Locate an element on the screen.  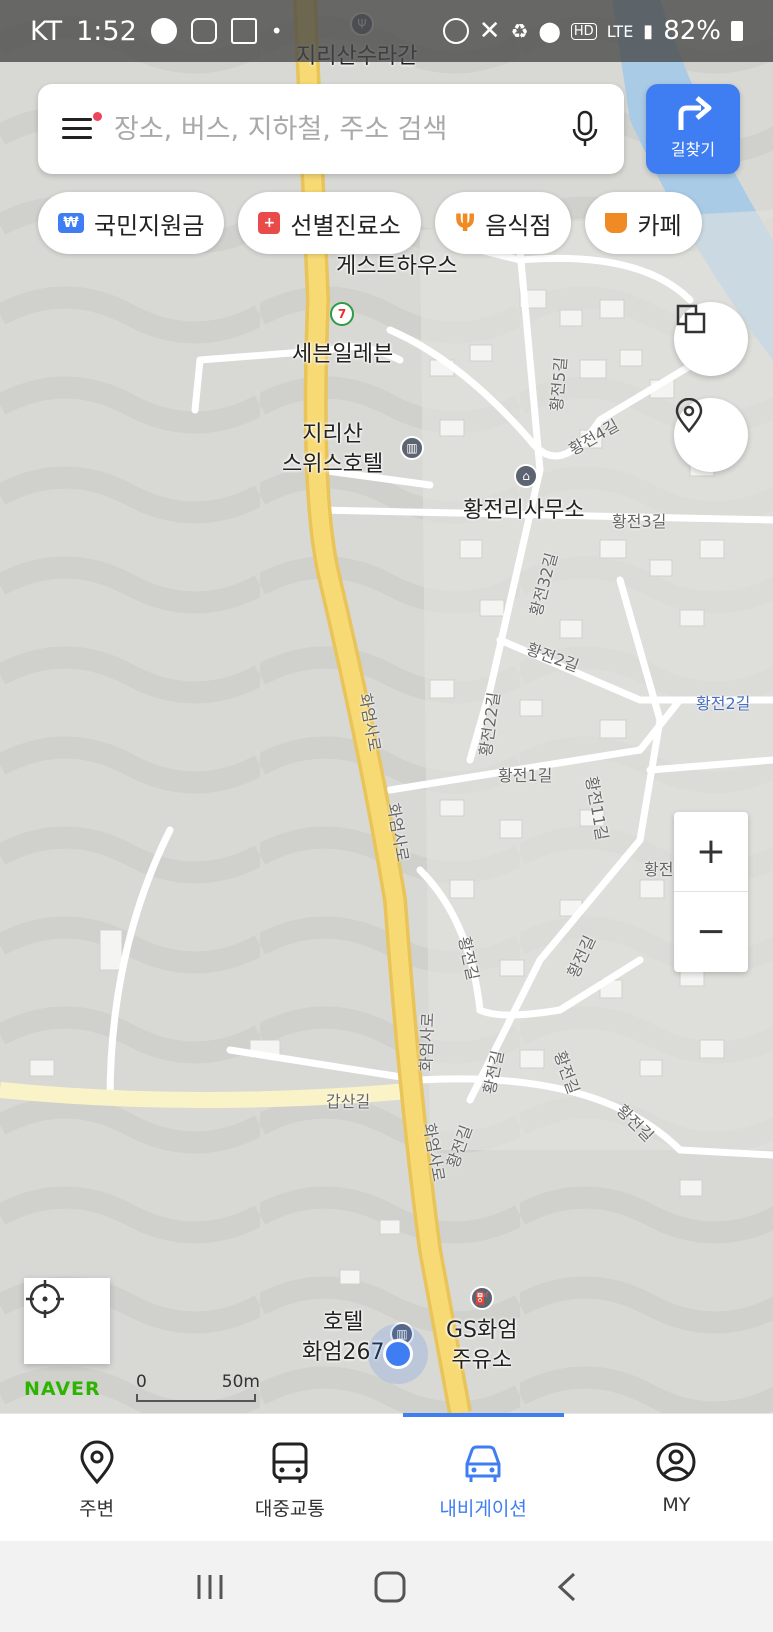
naver-logo: NAVER is located at coordinates (62, 1389).